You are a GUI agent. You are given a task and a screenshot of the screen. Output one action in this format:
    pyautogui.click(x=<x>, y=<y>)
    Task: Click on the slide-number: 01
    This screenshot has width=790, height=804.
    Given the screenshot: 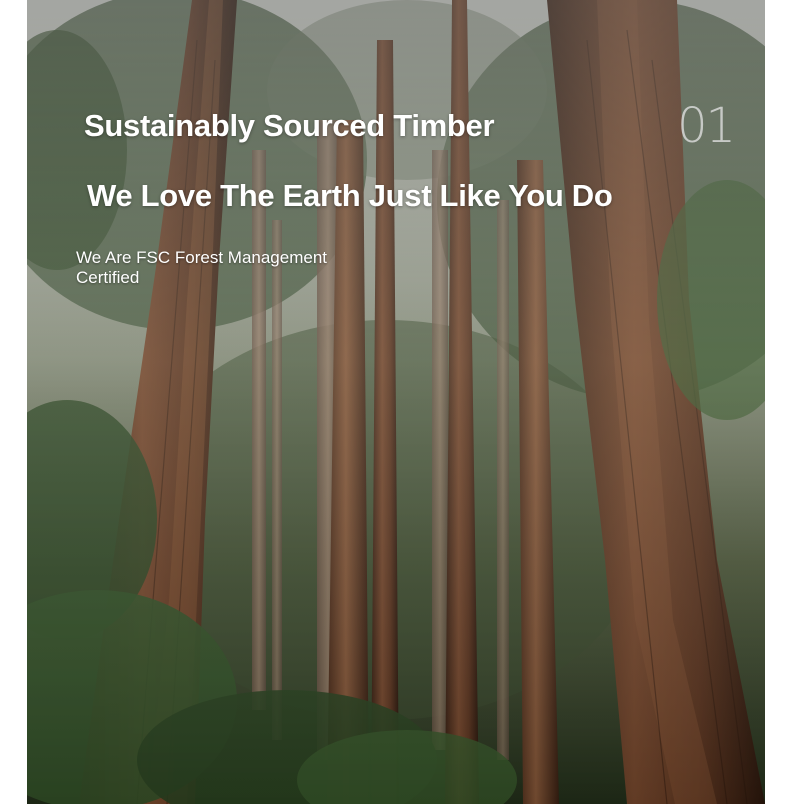 What is the action you would take?
    pyautogui.click(x=706, y=126)
    